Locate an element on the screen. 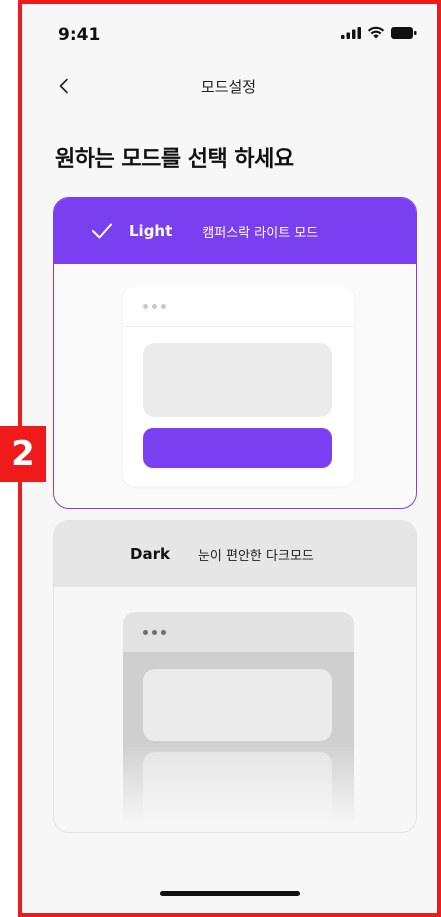  wifi-icon is located at coordinates (376, 32).